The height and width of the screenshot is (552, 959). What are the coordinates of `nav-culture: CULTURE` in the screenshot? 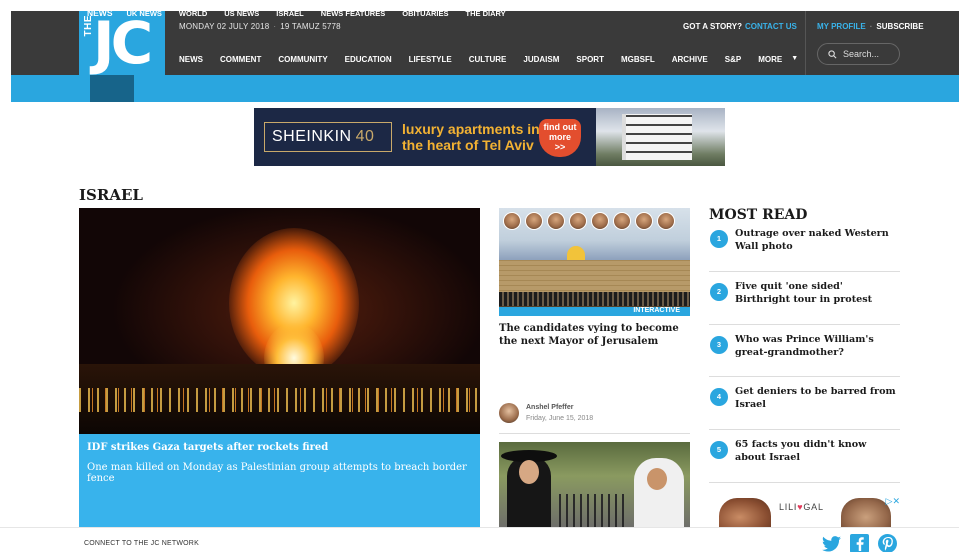 It's located at (488, 59).